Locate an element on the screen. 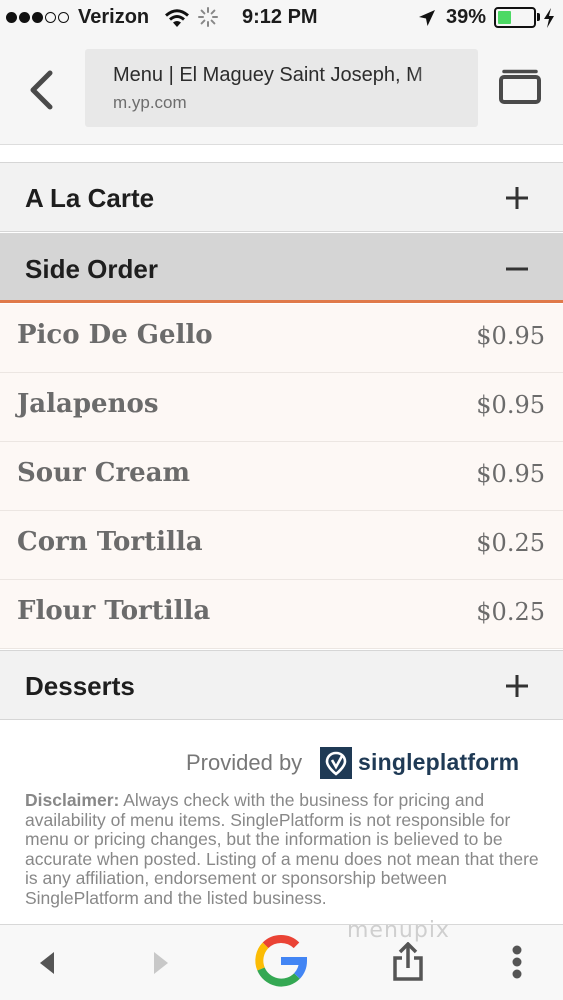 Image resolution: width=563 pixels, height=1000 pixels. item-name: Jalapenos is located at coordinates (88, 404).